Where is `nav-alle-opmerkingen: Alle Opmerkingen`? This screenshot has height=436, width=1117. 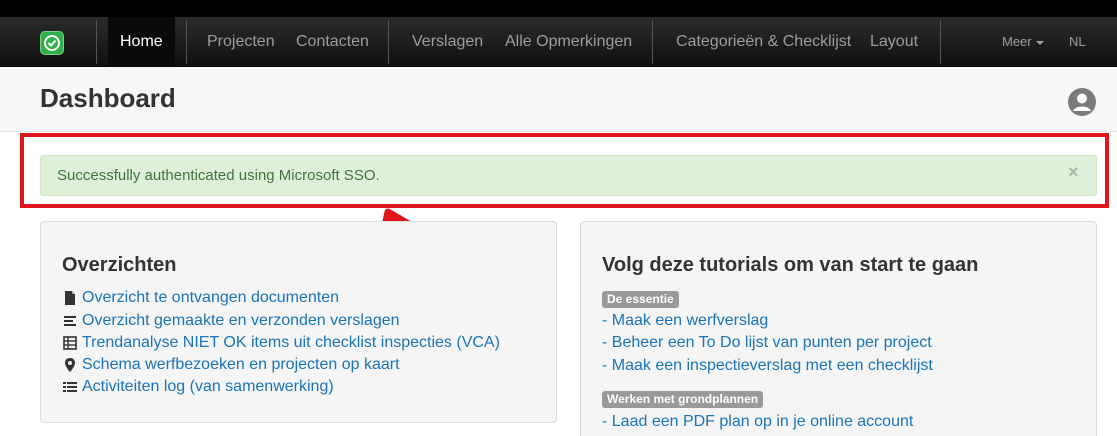 nav-alle-opmerkingen: Alle Opmerkingen is located at coordinates (568, 42).